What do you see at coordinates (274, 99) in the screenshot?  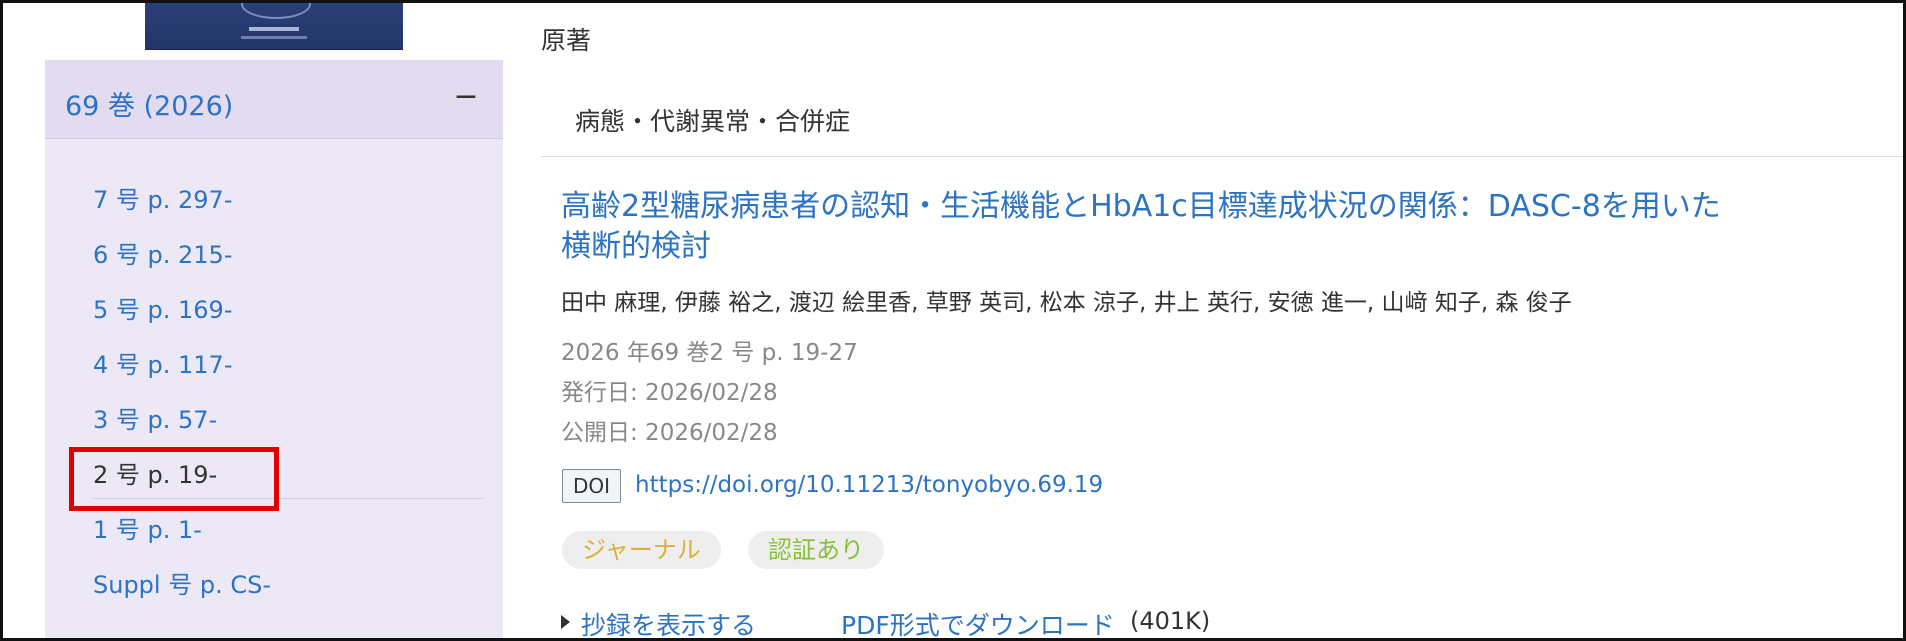 I see `volume-header: 69 巻 (2026) −` at bounding box center [274, 99].